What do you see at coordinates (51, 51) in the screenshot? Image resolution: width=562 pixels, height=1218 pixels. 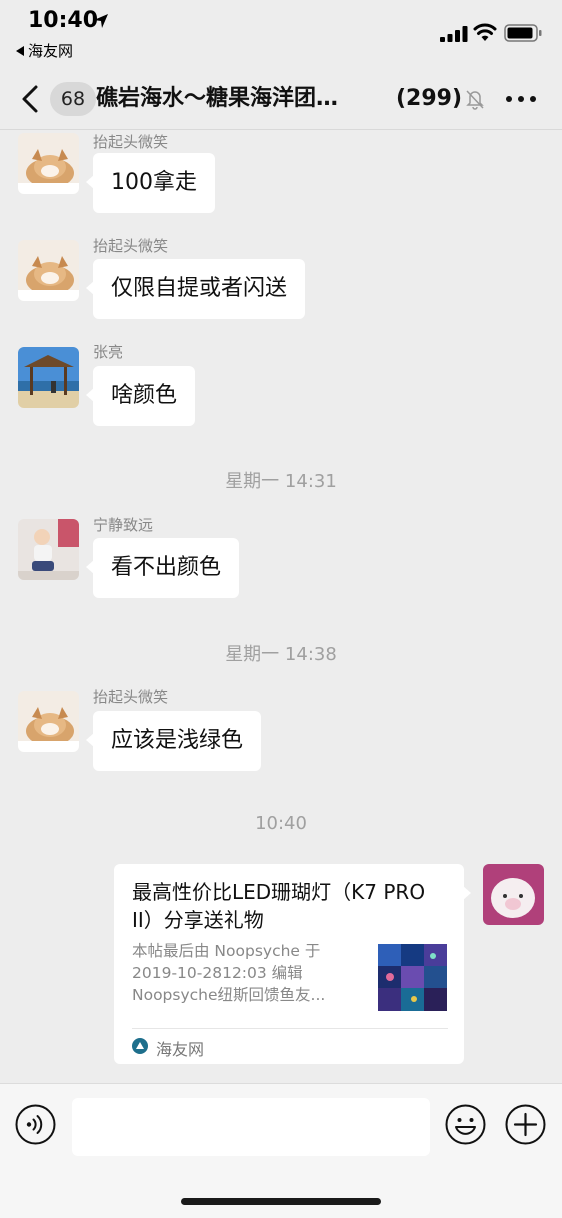 I see `back-to-app-label: 海友网` at bounding box center [51, 51].